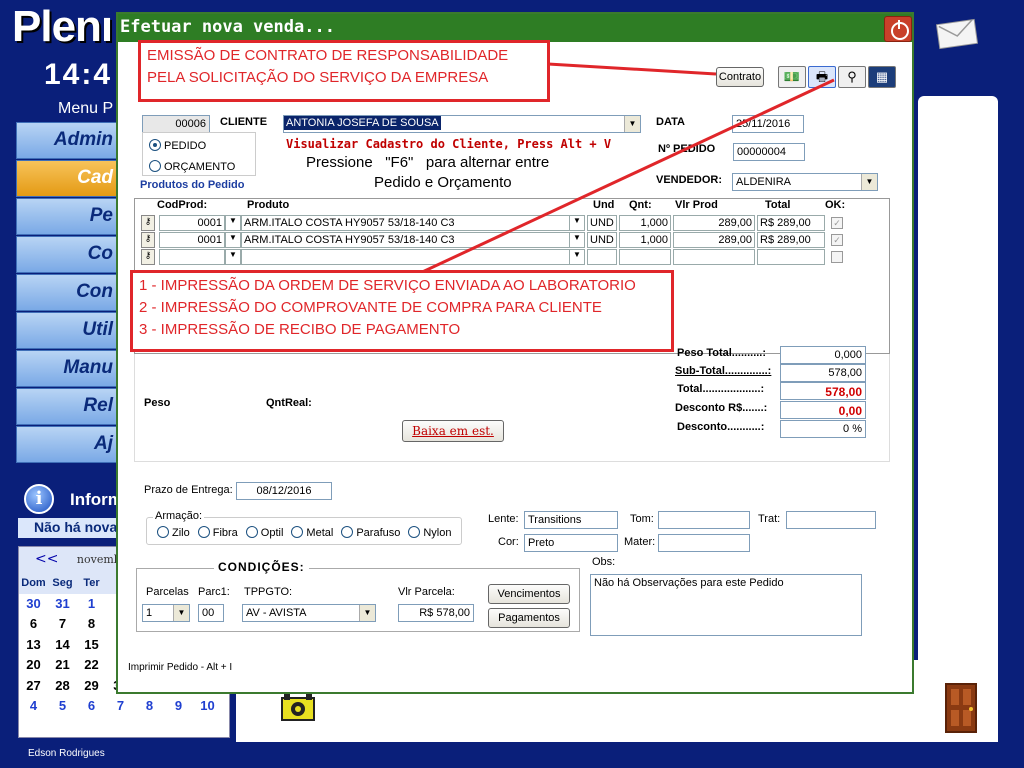  What do you see at coordinates (67, 406) in the screenshot?
I see `menu-item-relatorios: Rel` at bounding box center [67, 406].